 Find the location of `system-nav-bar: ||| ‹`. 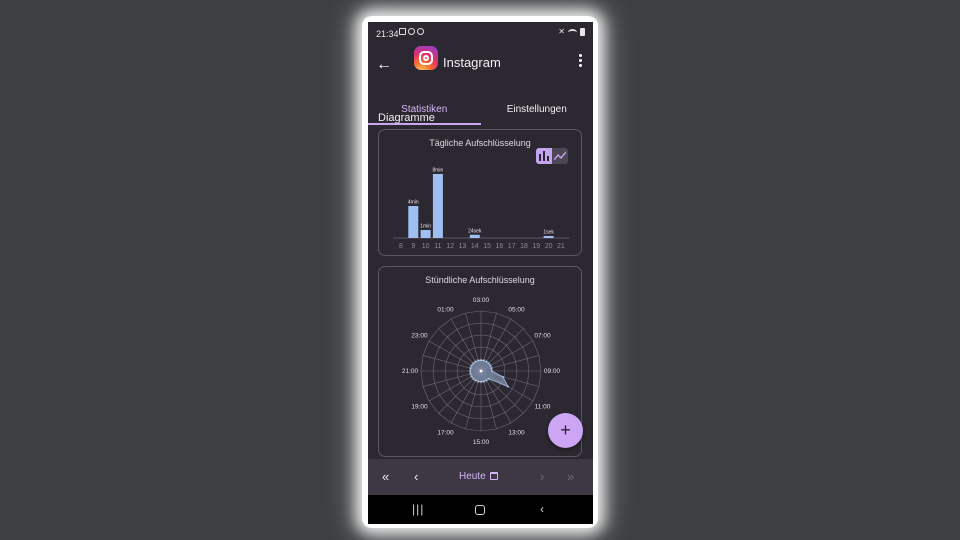

system-nav-bar: ||| ‹ is located at coordinates (480, 509).